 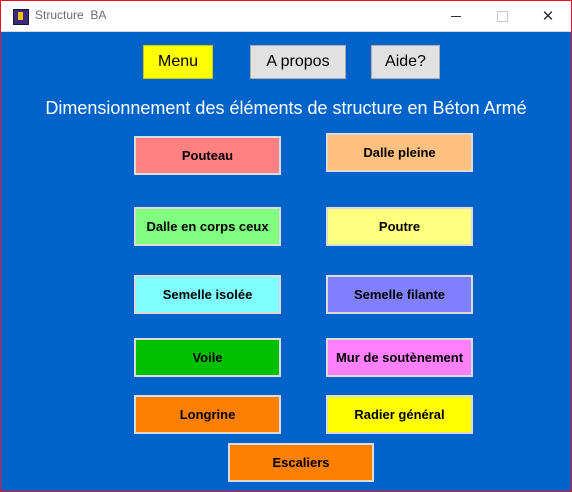 I want to click on minimize-button, so click(x=456, y=16).